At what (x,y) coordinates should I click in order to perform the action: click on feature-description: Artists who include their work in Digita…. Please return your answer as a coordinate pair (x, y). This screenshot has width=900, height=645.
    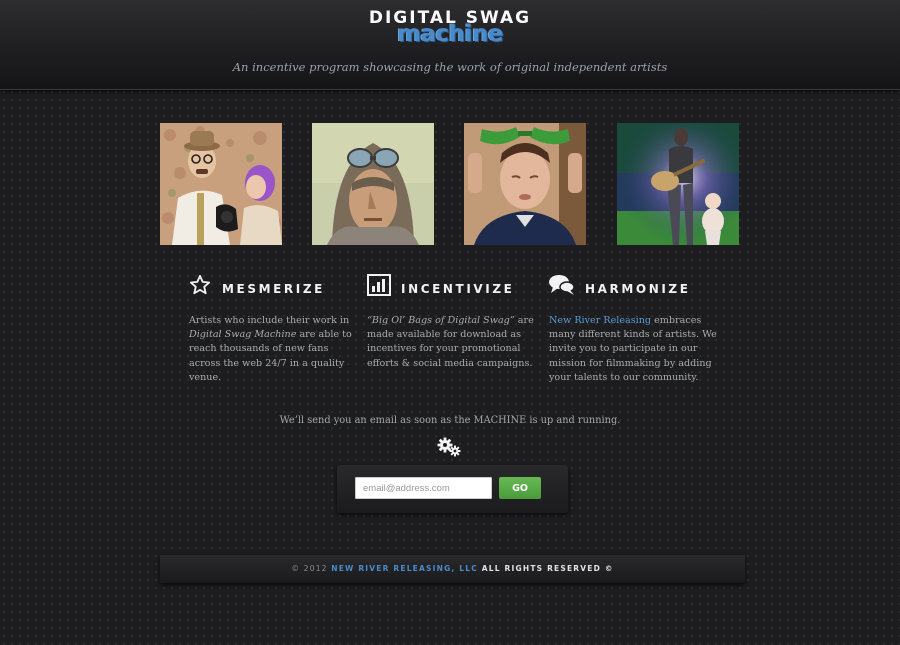
    Looking at the image, I should click on (270, 349).